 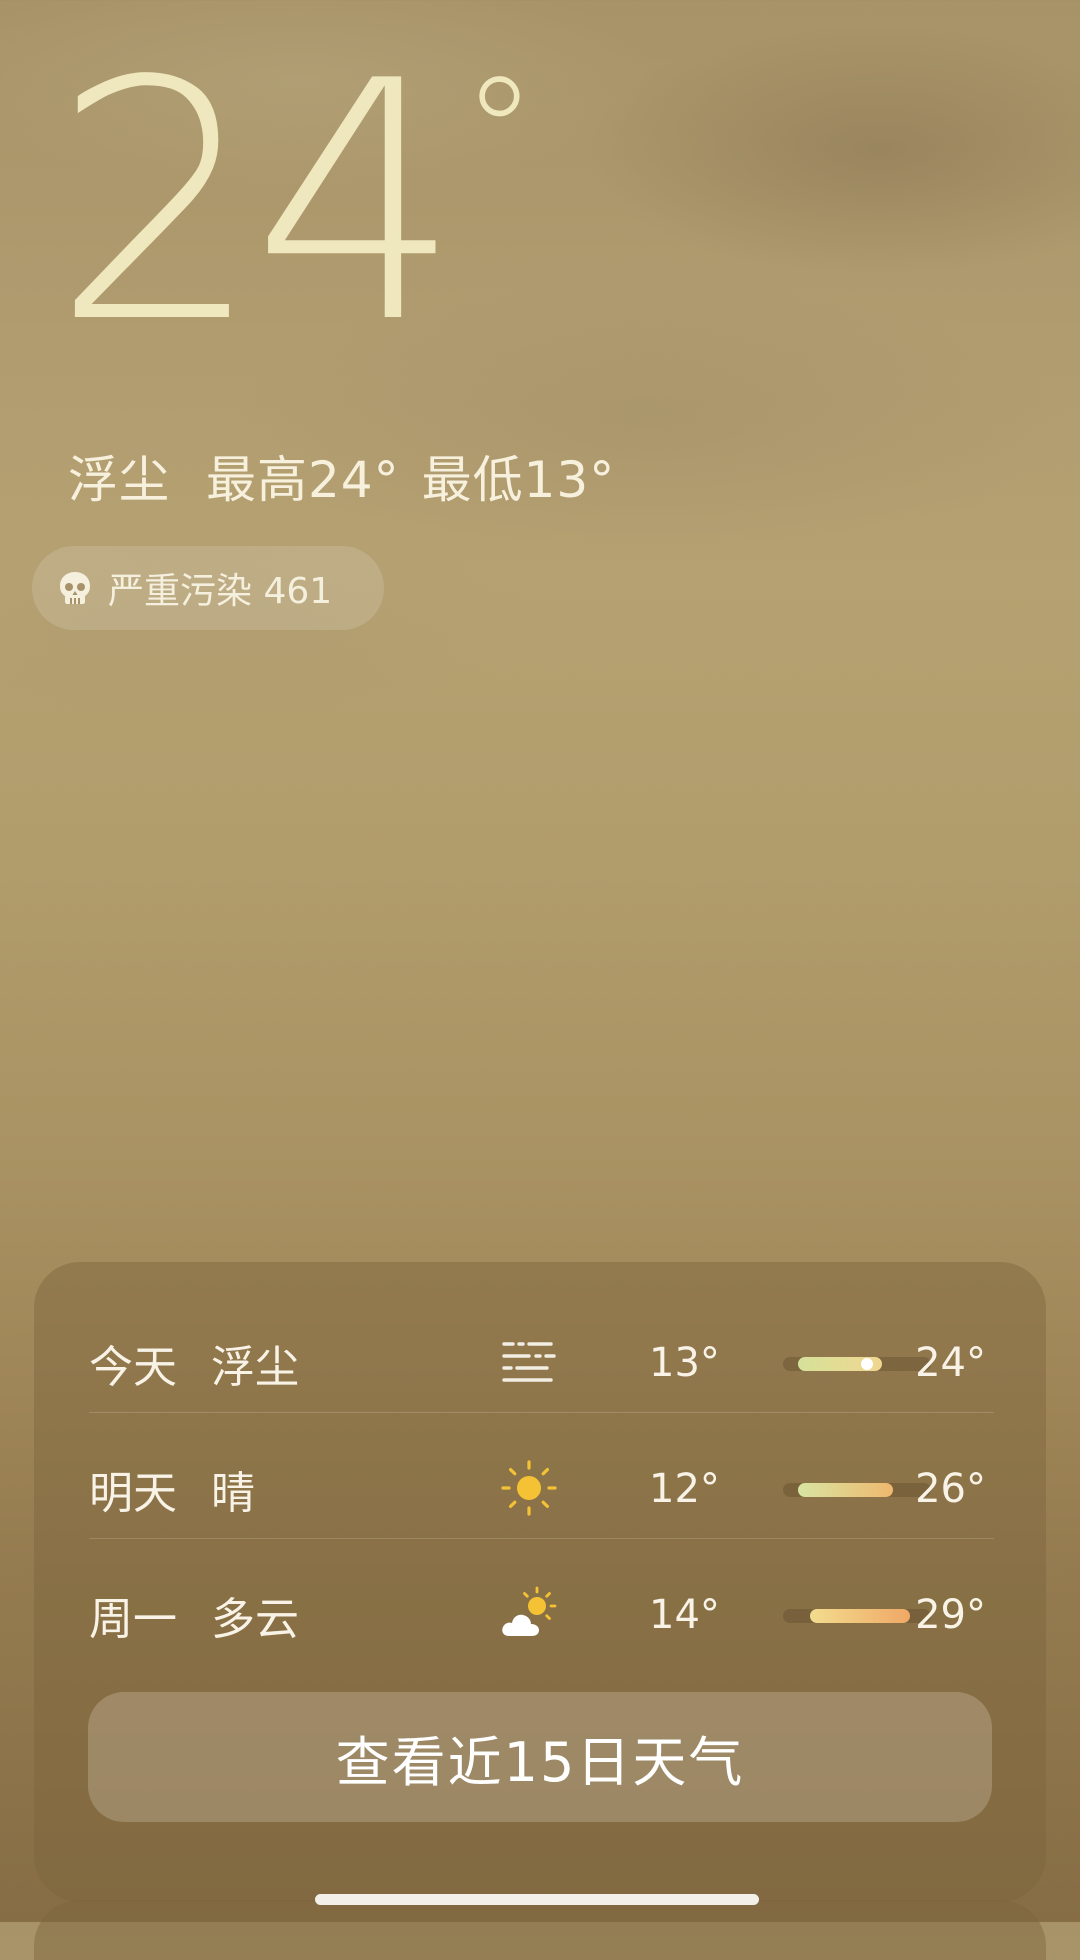 I want to click on current-temperature: 24 °, so click(x=294, y=208).